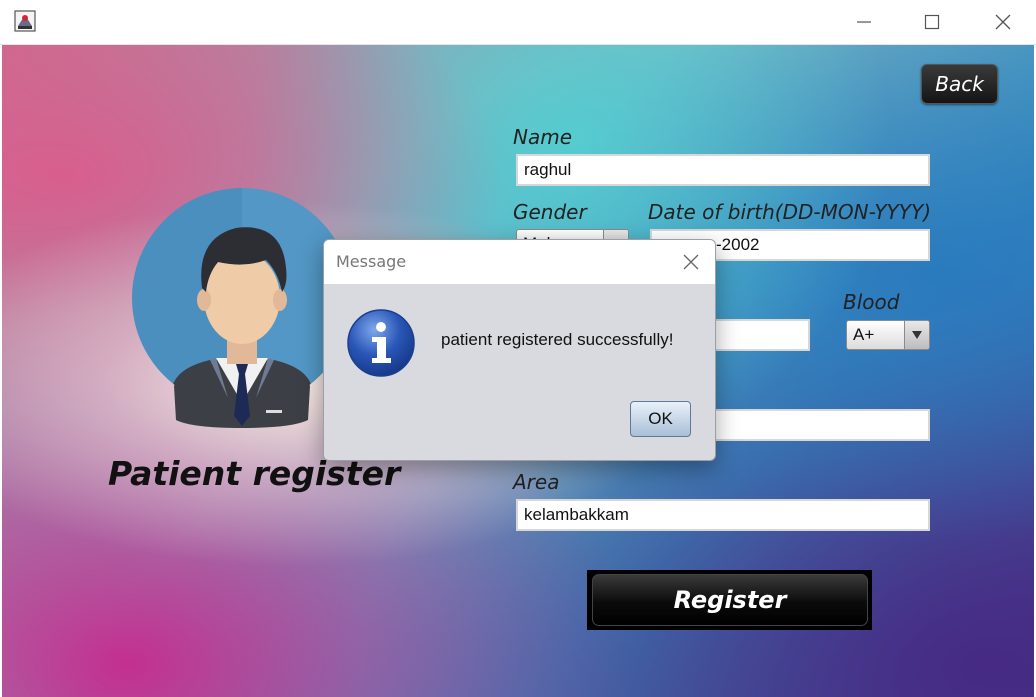  What do you see at coordinates (723, 515) in the screenshot?
I see `area-field: kelambakkam` at bounding box center [723, 515].